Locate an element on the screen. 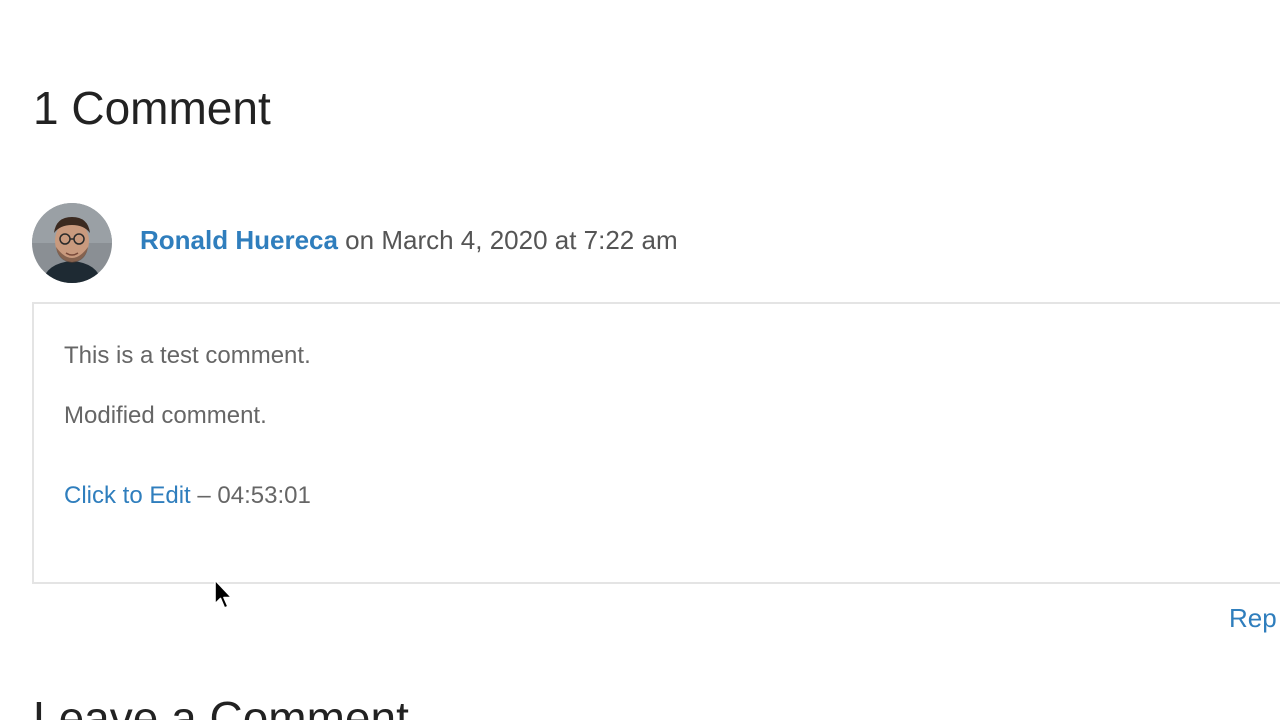 Image resolution: width=1280 pixels, height=720 pixels. comment-paragraph: This is a test comment. is located at coordinates (187, 355).